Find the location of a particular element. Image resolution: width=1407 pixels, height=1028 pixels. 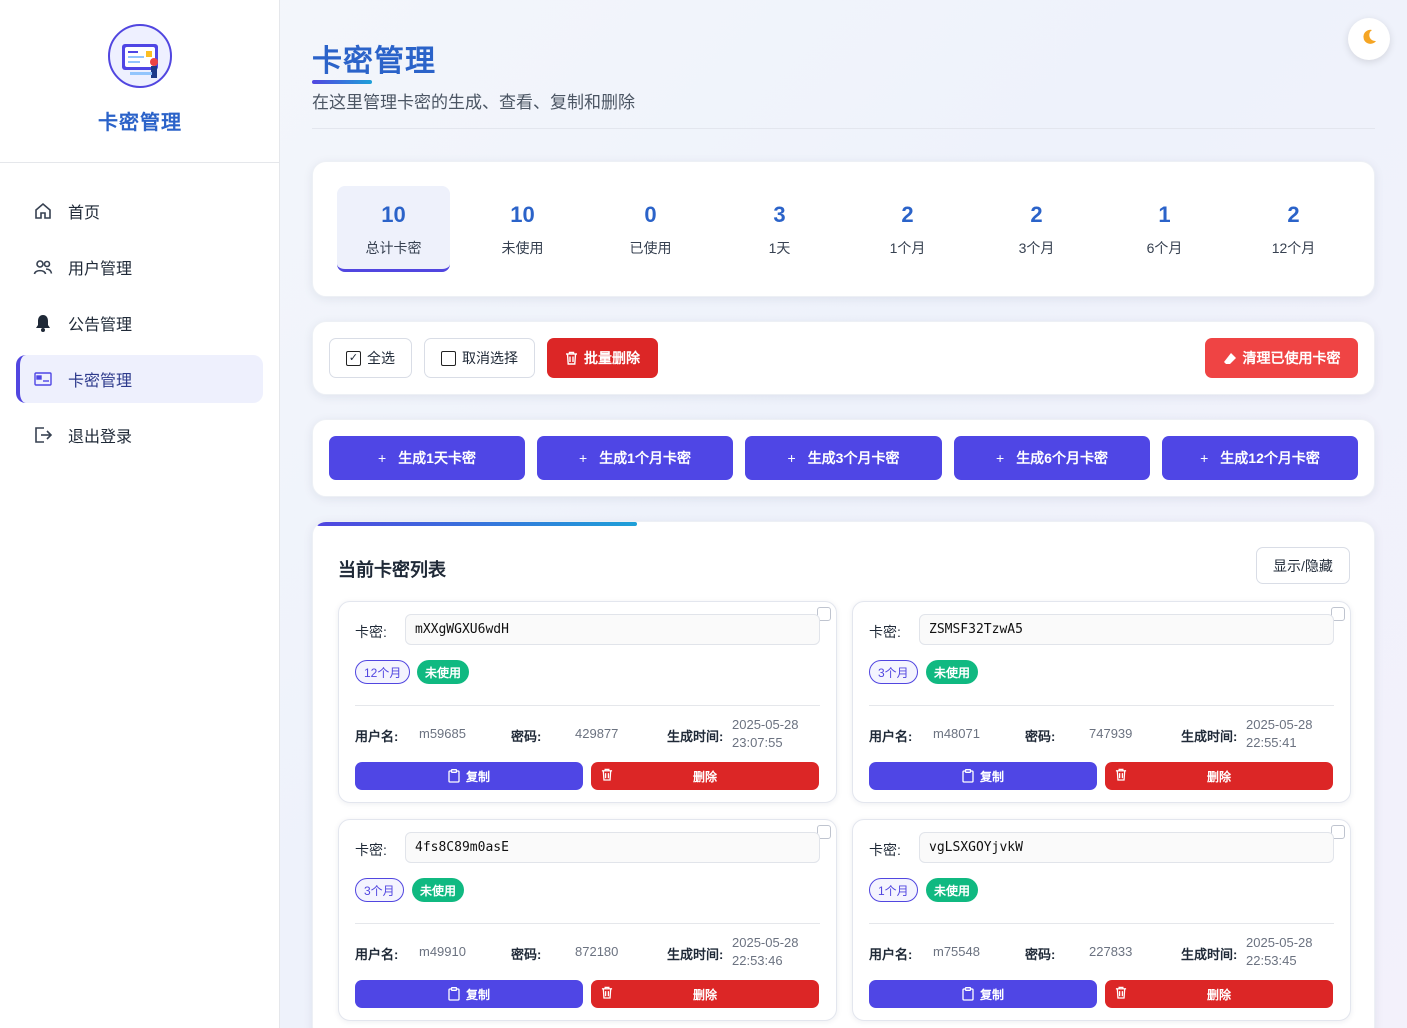

stat-value: 1 is located at coordinates (1164, 214).